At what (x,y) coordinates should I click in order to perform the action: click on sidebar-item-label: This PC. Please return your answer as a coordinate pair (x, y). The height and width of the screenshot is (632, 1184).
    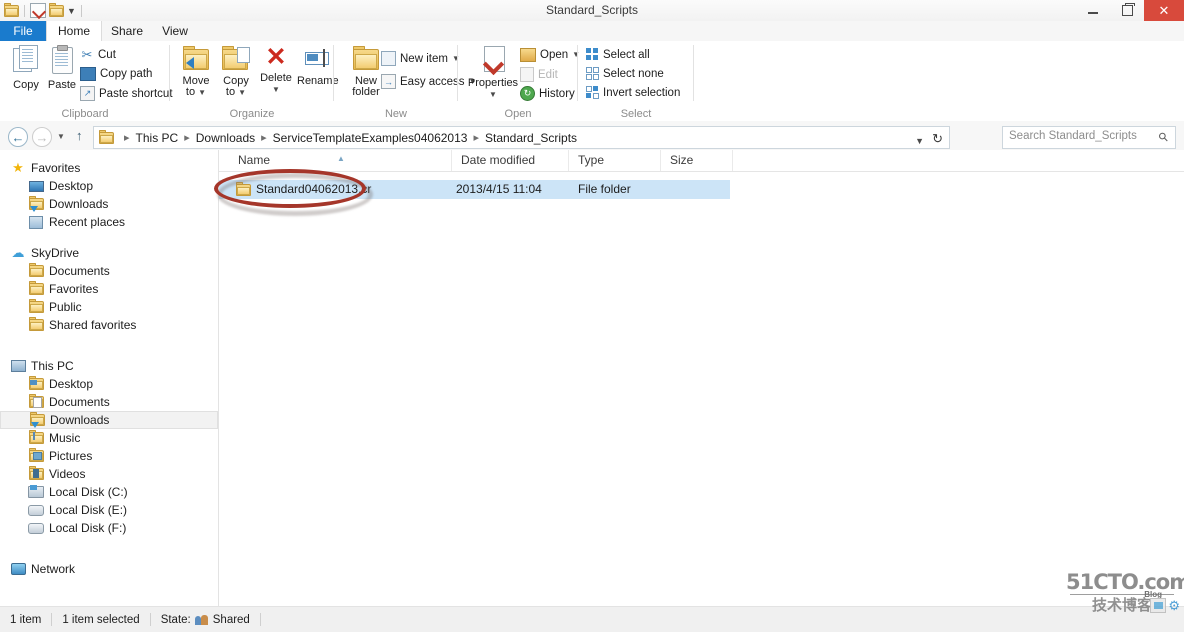
    Looking at the image, I should click on (52, 366).